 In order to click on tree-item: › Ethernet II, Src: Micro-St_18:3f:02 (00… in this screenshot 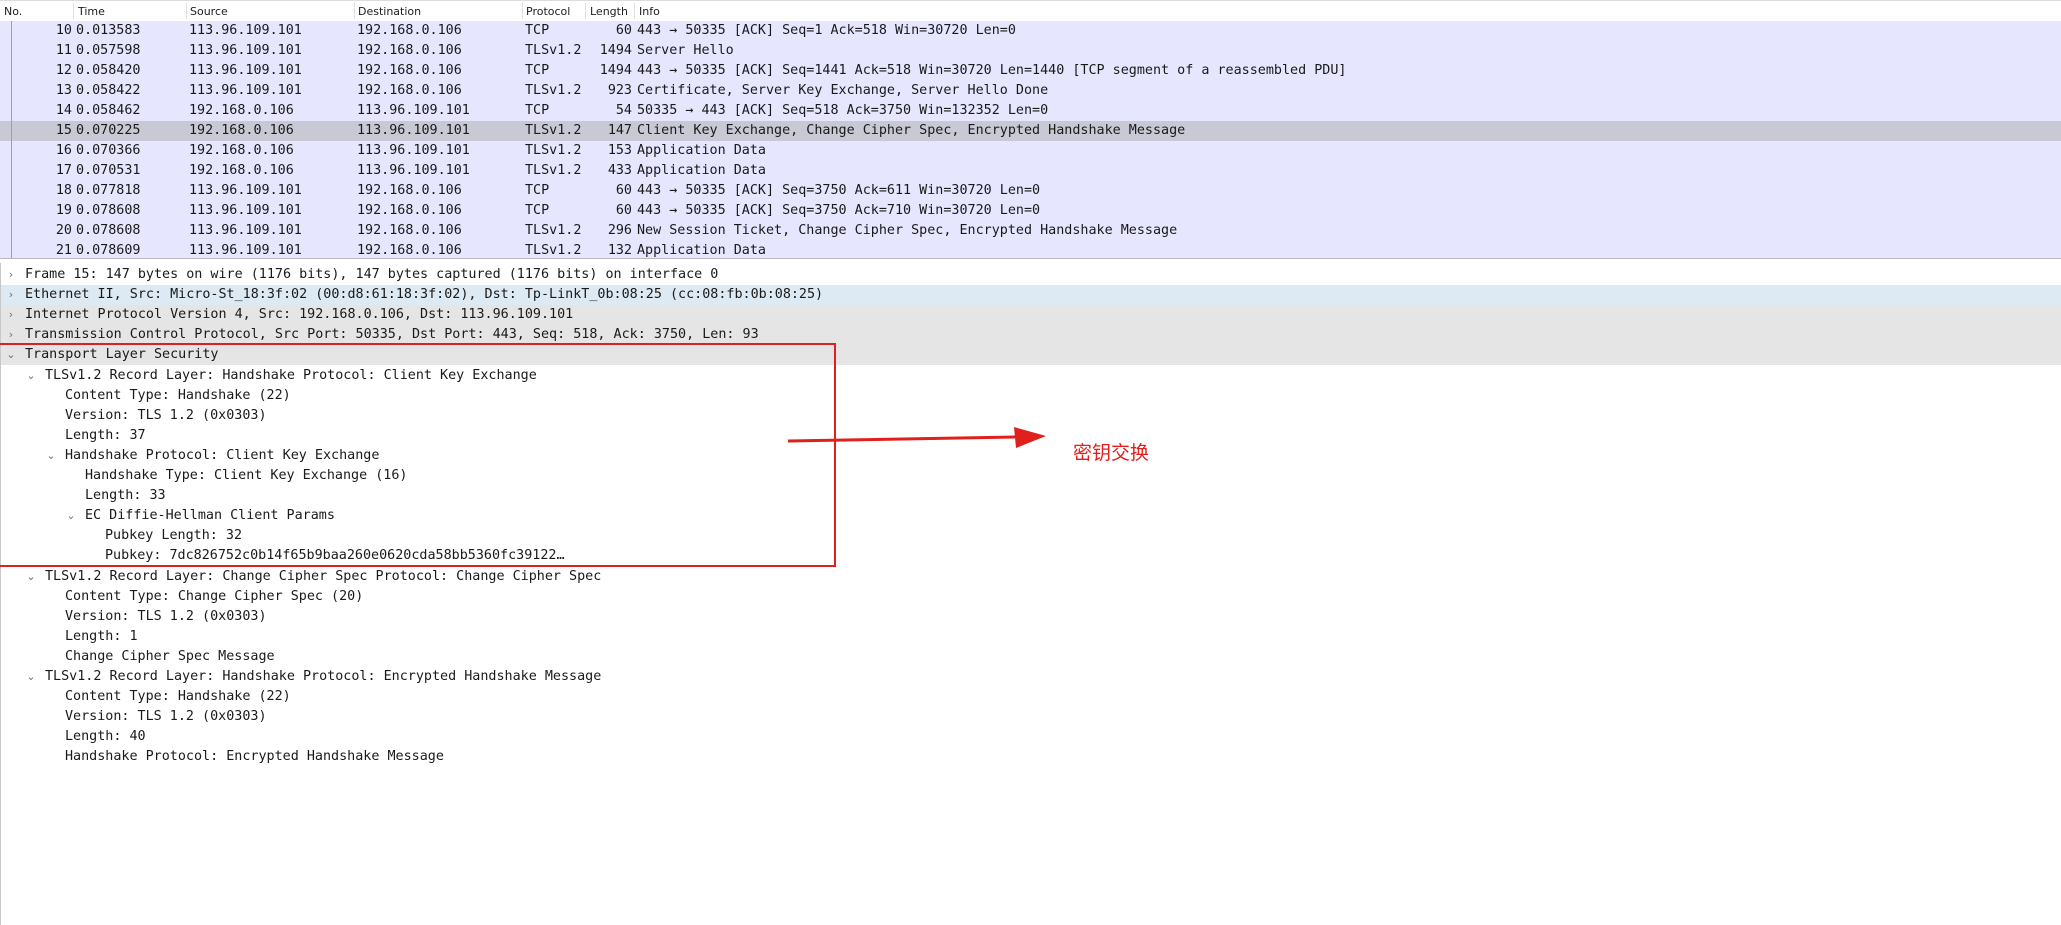, I will do `click(1031, 295)`.